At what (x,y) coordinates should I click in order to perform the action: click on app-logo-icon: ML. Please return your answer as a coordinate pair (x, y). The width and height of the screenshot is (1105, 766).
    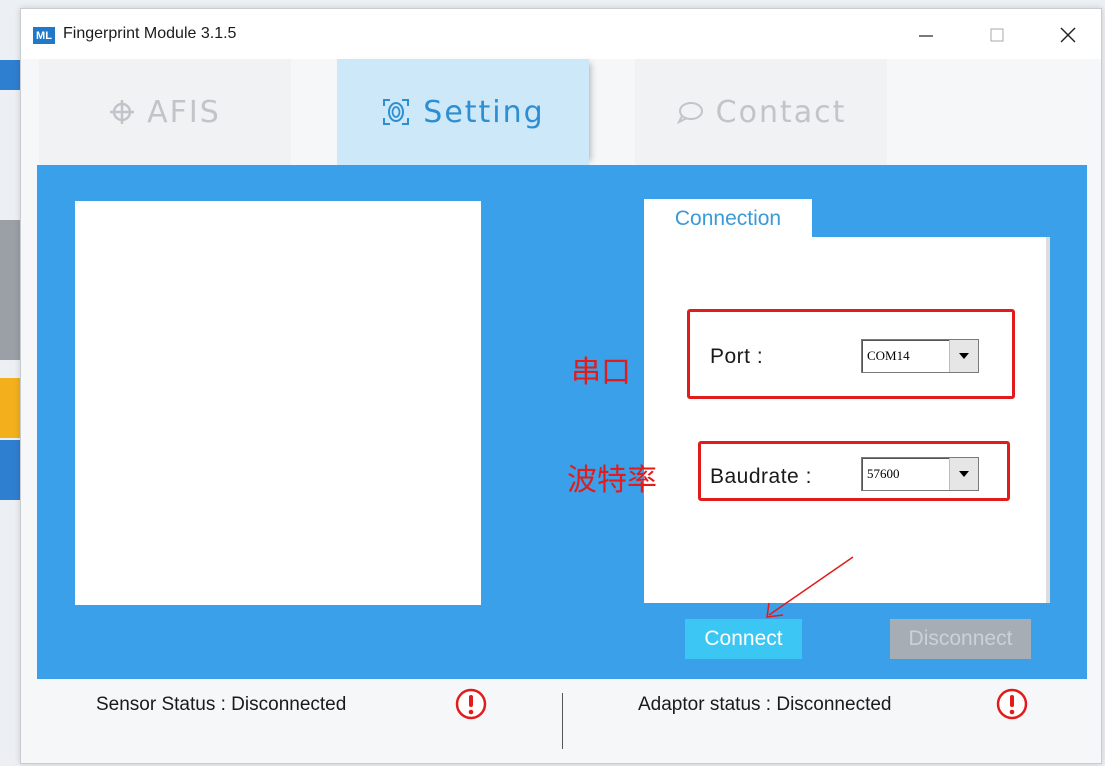
    Looking at the image, I should click on (44, 35).